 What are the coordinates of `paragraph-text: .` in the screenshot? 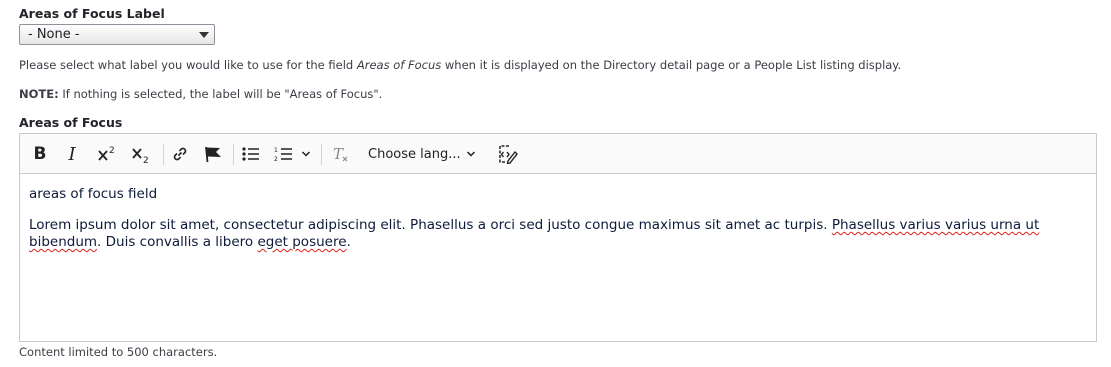 It's located at (348, 242).